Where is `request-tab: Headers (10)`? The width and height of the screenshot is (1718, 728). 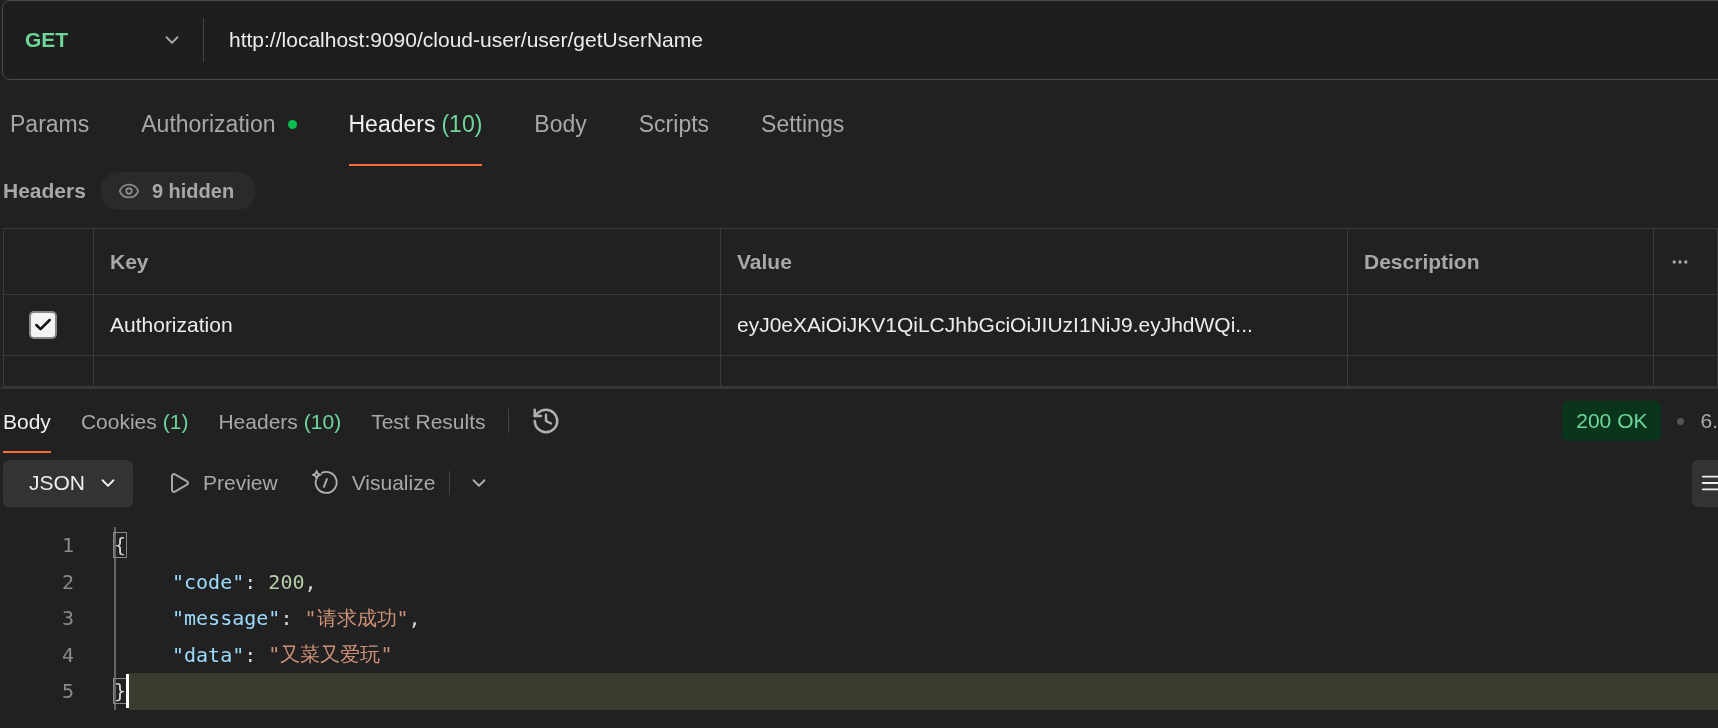 request-tab: Headers (10) is located at coordinates (415, 123).